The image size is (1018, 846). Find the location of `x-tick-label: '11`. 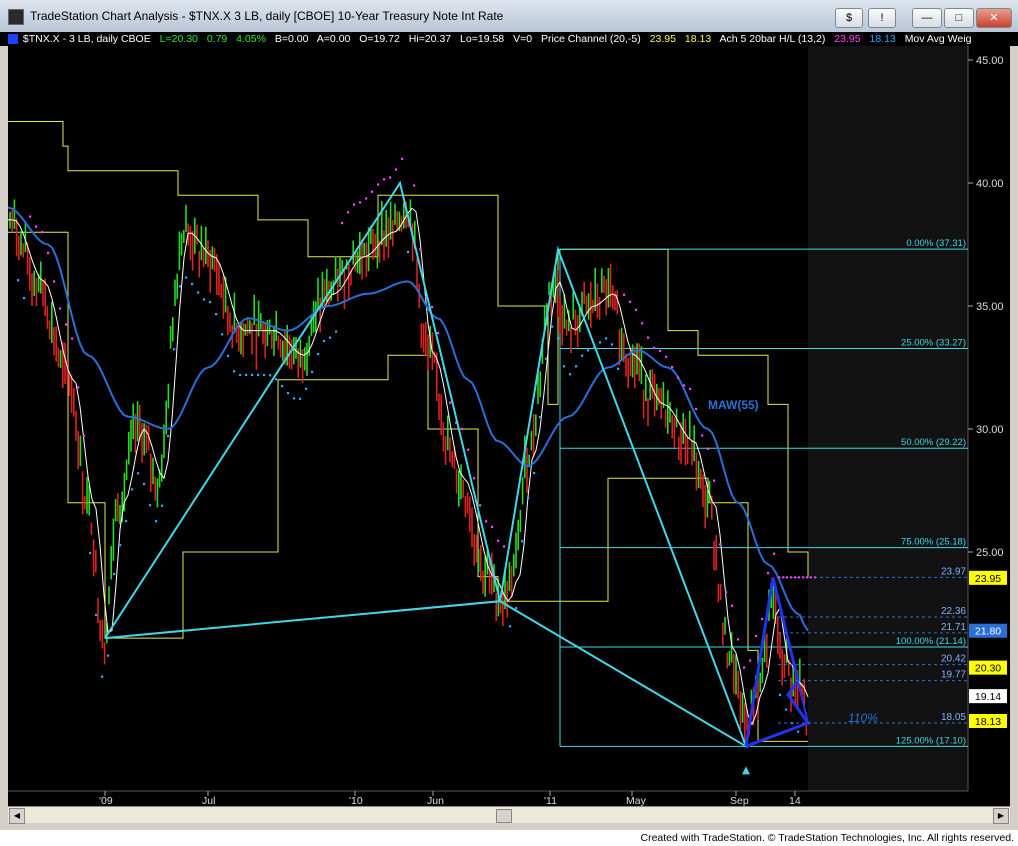

x-tick-label: '11 is located at coordinates (550, 800).